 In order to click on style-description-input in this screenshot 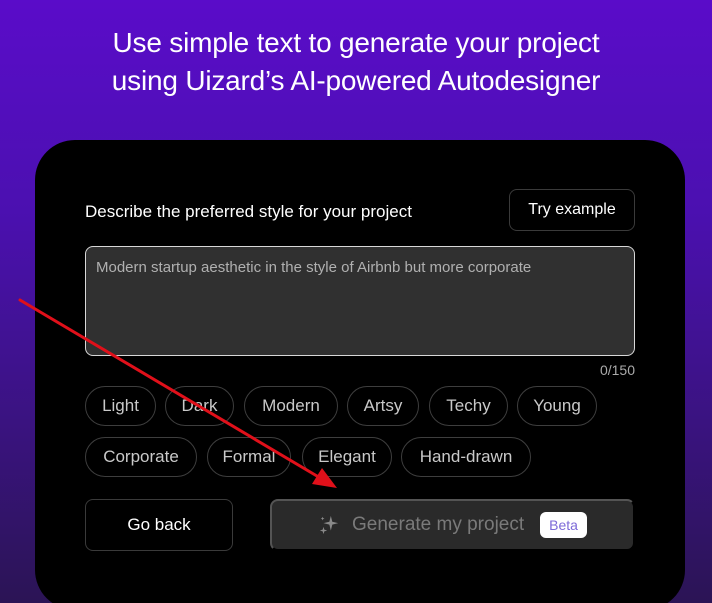, I will do `click(360, 301)`.